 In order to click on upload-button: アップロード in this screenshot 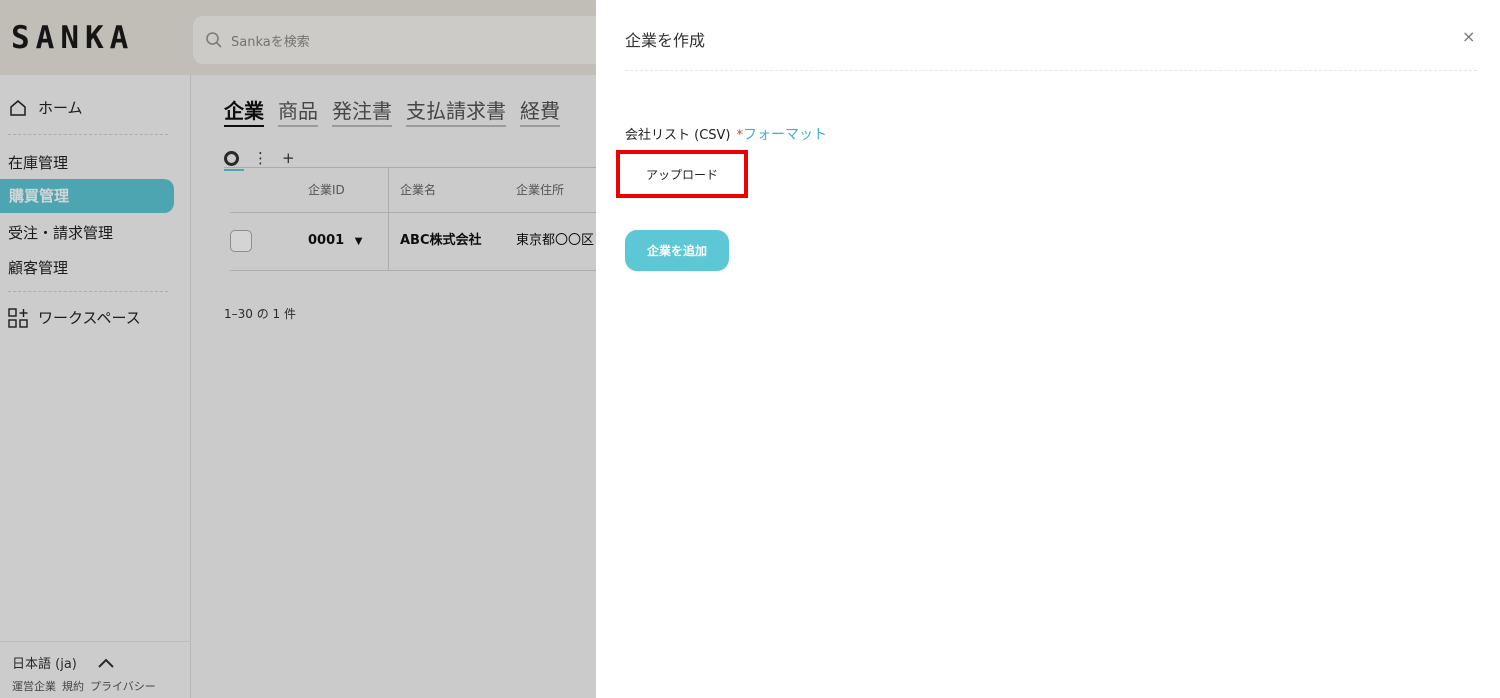, I will do `click(682, 174)`.